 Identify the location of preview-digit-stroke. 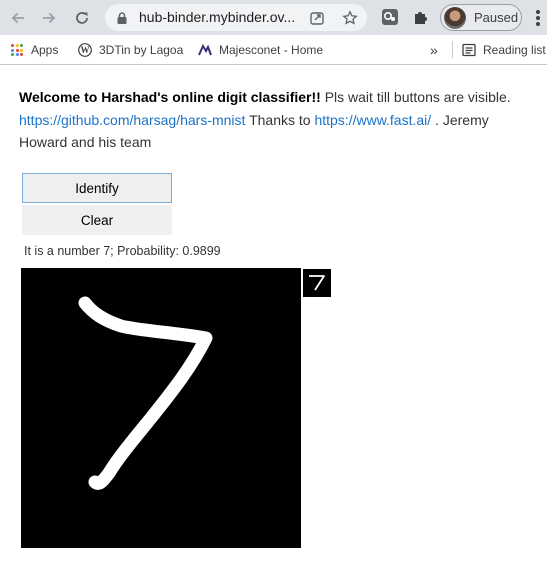
(317, 283).